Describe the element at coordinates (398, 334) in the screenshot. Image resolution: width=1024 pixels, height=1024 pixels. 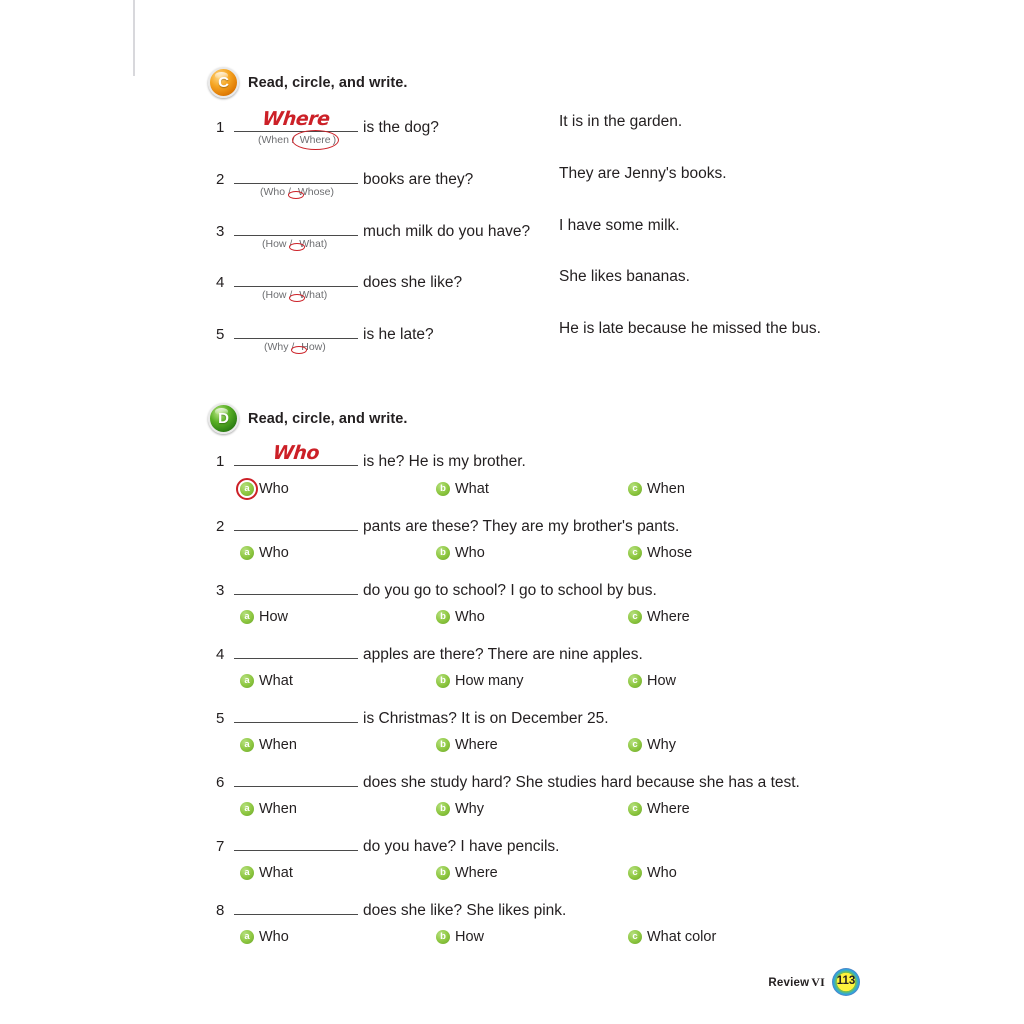
I see `question-text: is he late?` at that location.